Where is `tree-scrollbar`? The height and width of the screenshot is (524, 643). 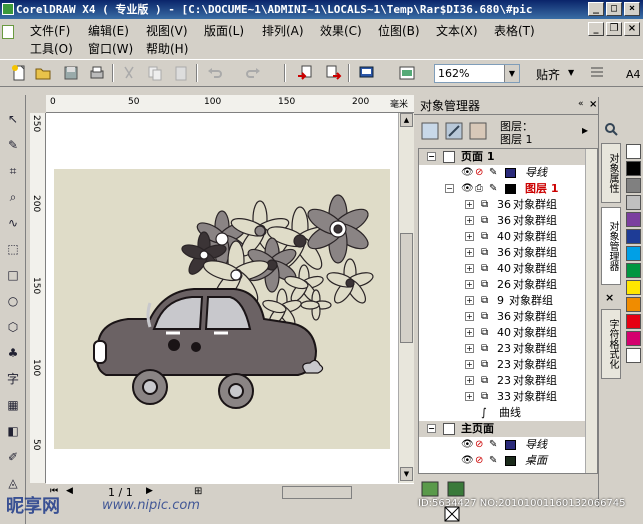
tree-scrollbar is located at coordinates (591, 311).